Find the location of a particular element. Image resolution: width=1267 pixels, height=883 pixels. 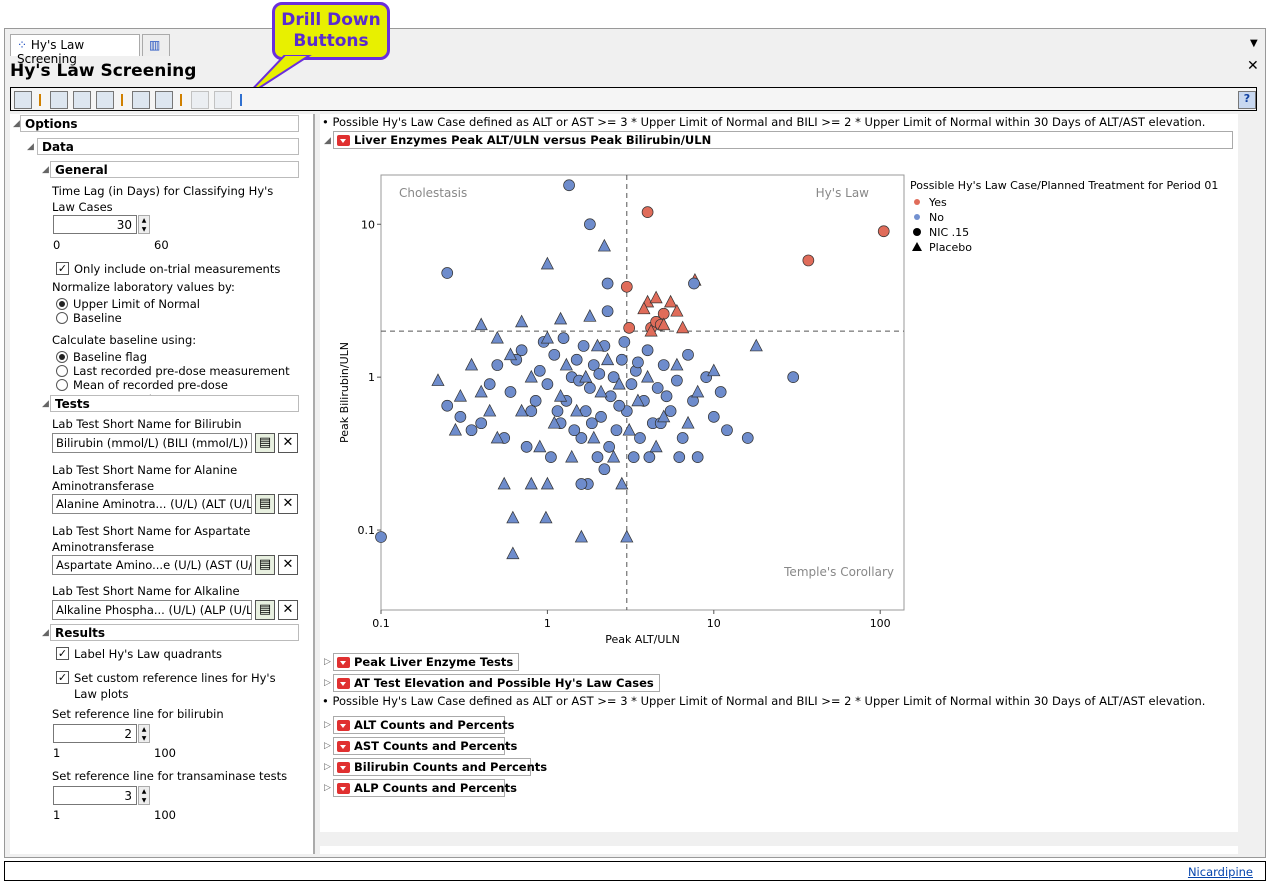

trans-ref-spinner: ▲ ▼ is located at coordinates (144, 795).